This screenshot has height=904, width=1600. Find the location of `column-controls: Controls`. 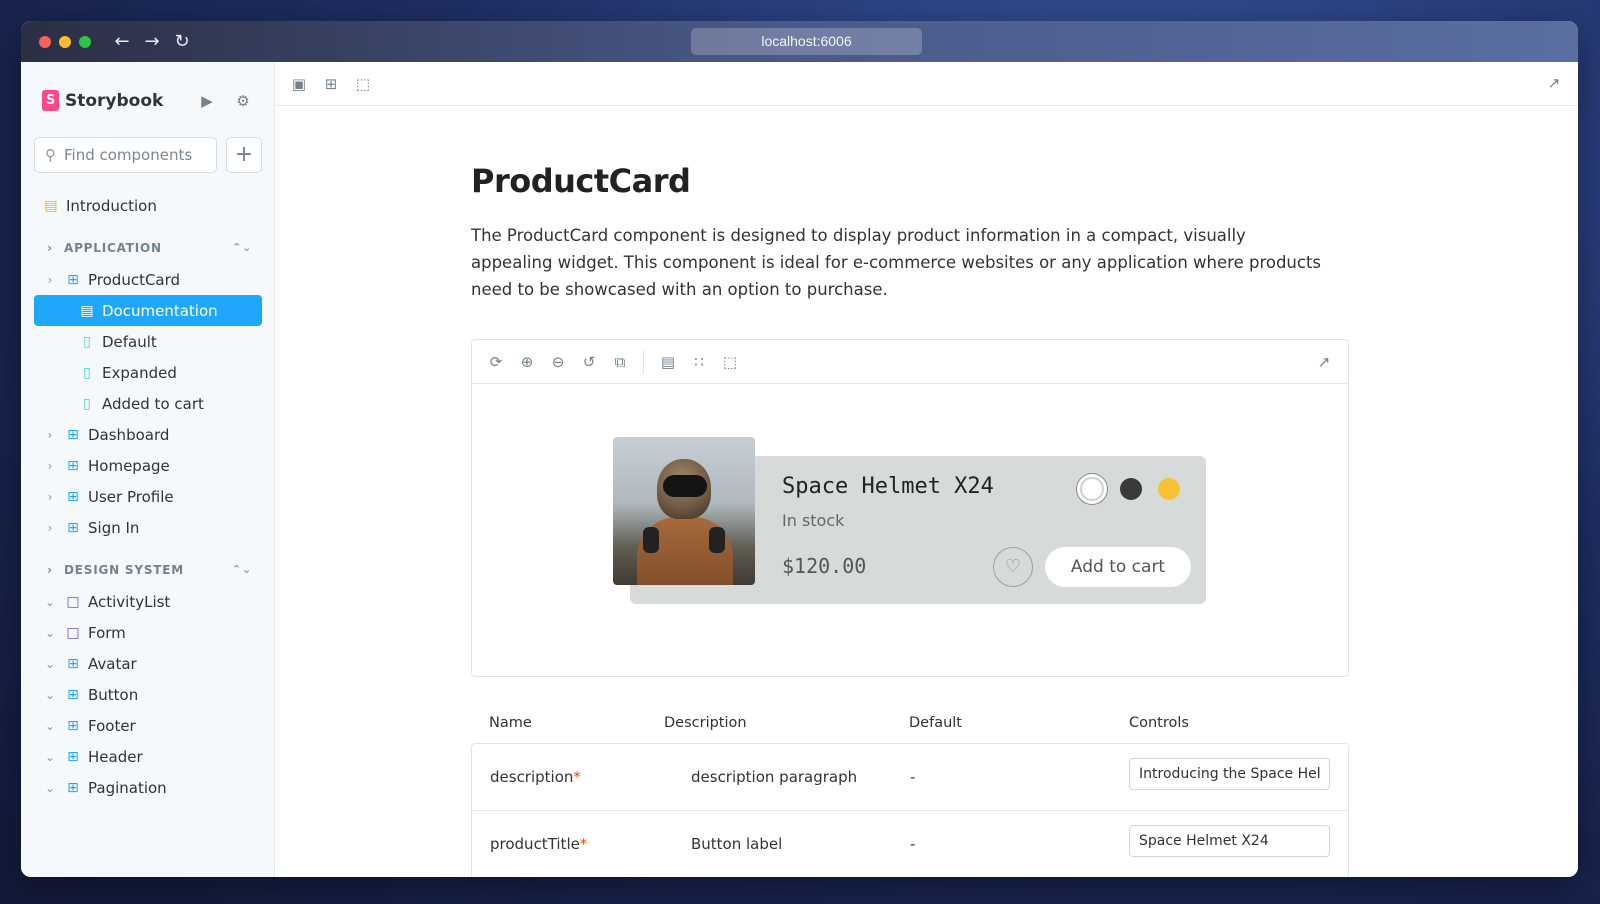

column-controls: Controls is located at coordinates (1159, 723).